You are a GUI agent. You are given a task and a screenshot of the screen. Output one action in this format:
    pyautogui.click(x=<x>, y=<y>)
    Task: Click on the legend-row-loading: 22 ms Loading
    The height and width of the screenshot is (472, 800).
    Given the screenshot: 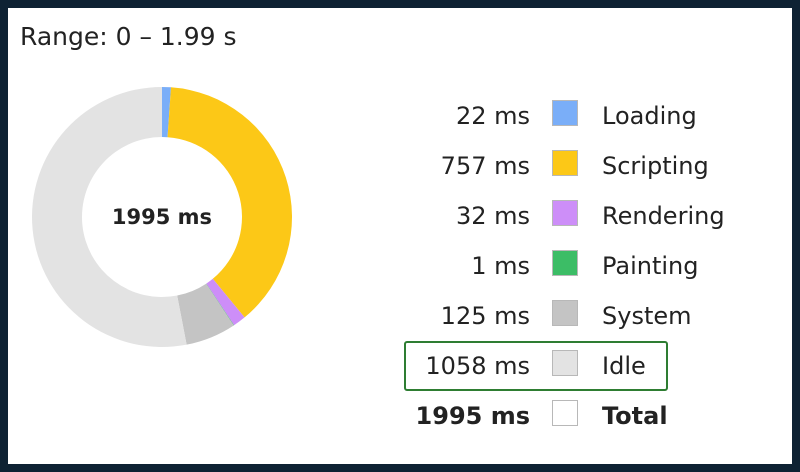 What is the action you would take?
    pyautogui.click(x=578, y=119)
    